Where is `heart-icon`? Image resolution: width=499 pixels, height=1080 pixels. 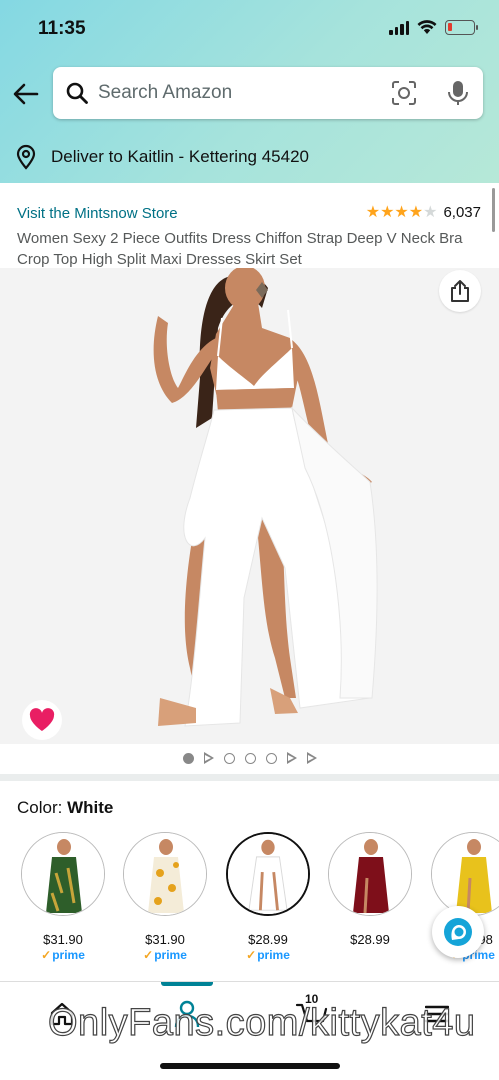 heart-icon is located at coordinates (42, 719).